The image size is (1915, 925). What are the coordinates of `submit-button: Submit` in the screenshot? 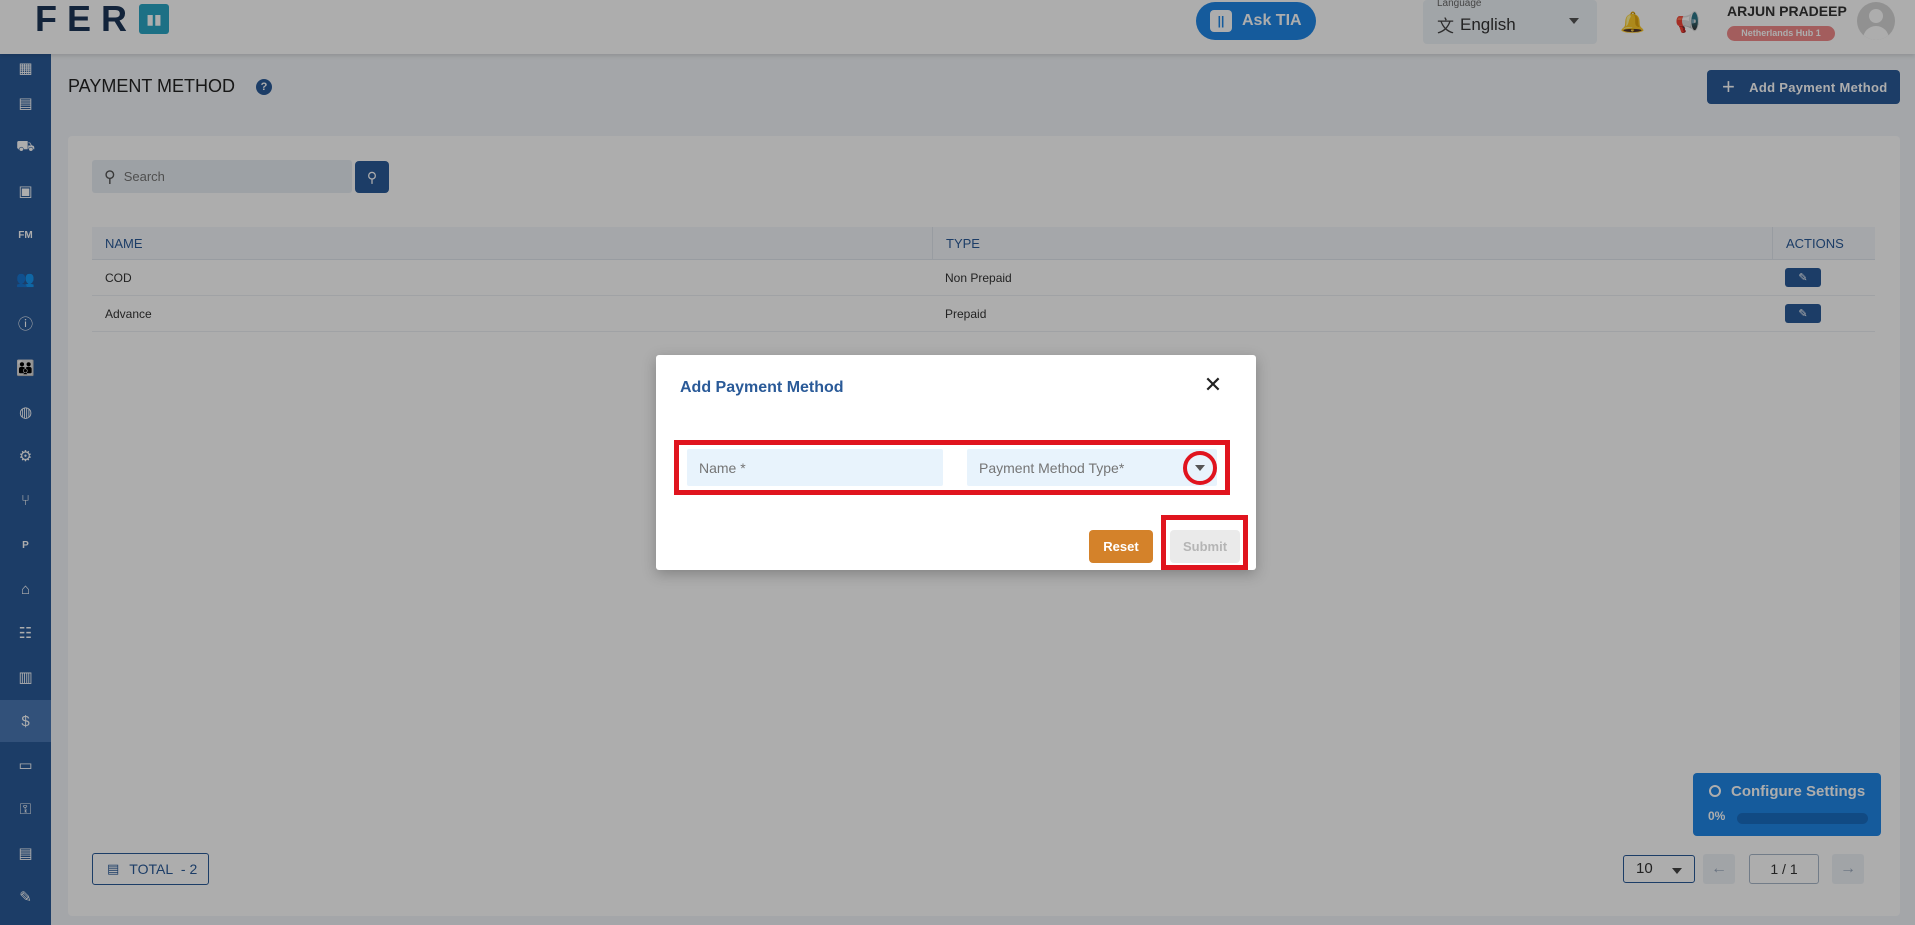 It's located at (1205, 546).